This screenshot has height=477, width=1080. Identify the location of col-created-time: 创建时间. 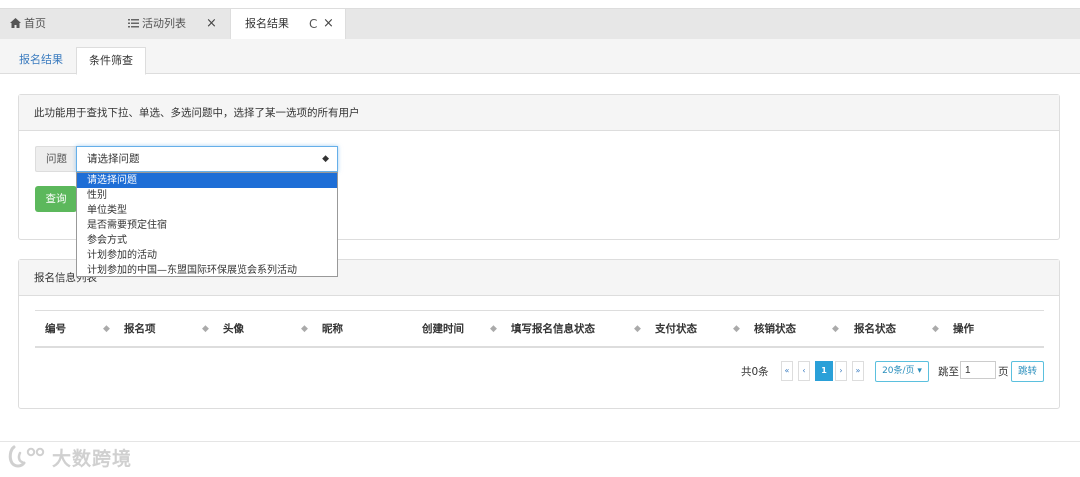
(443, 329).